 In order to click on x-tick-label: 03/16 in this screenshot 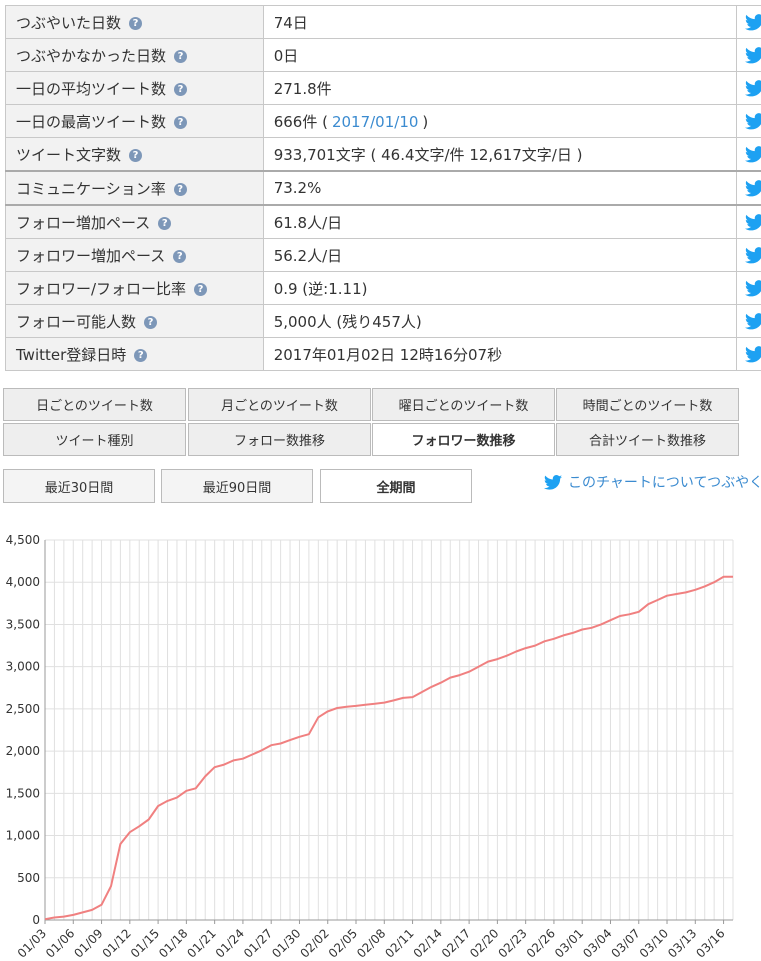, I will do `click(710, 943)`.